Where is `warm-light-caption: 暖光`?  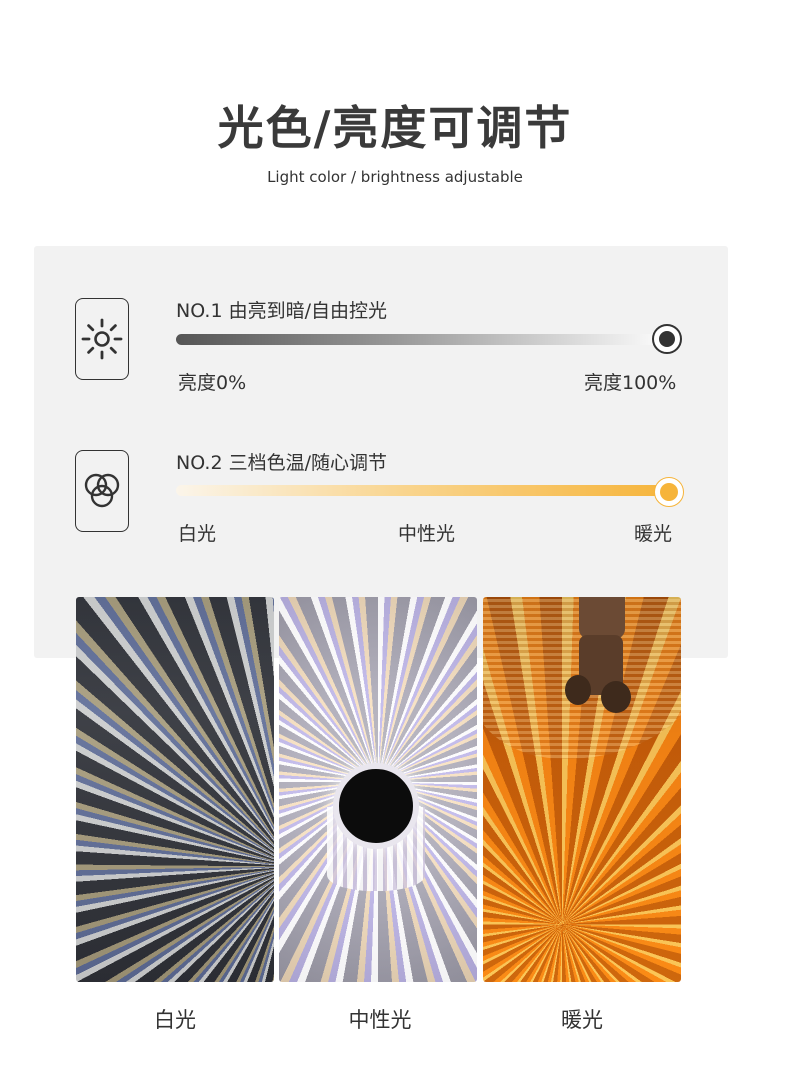 warm-light-caption: 暖光 is located at coordinates (582, 1020).